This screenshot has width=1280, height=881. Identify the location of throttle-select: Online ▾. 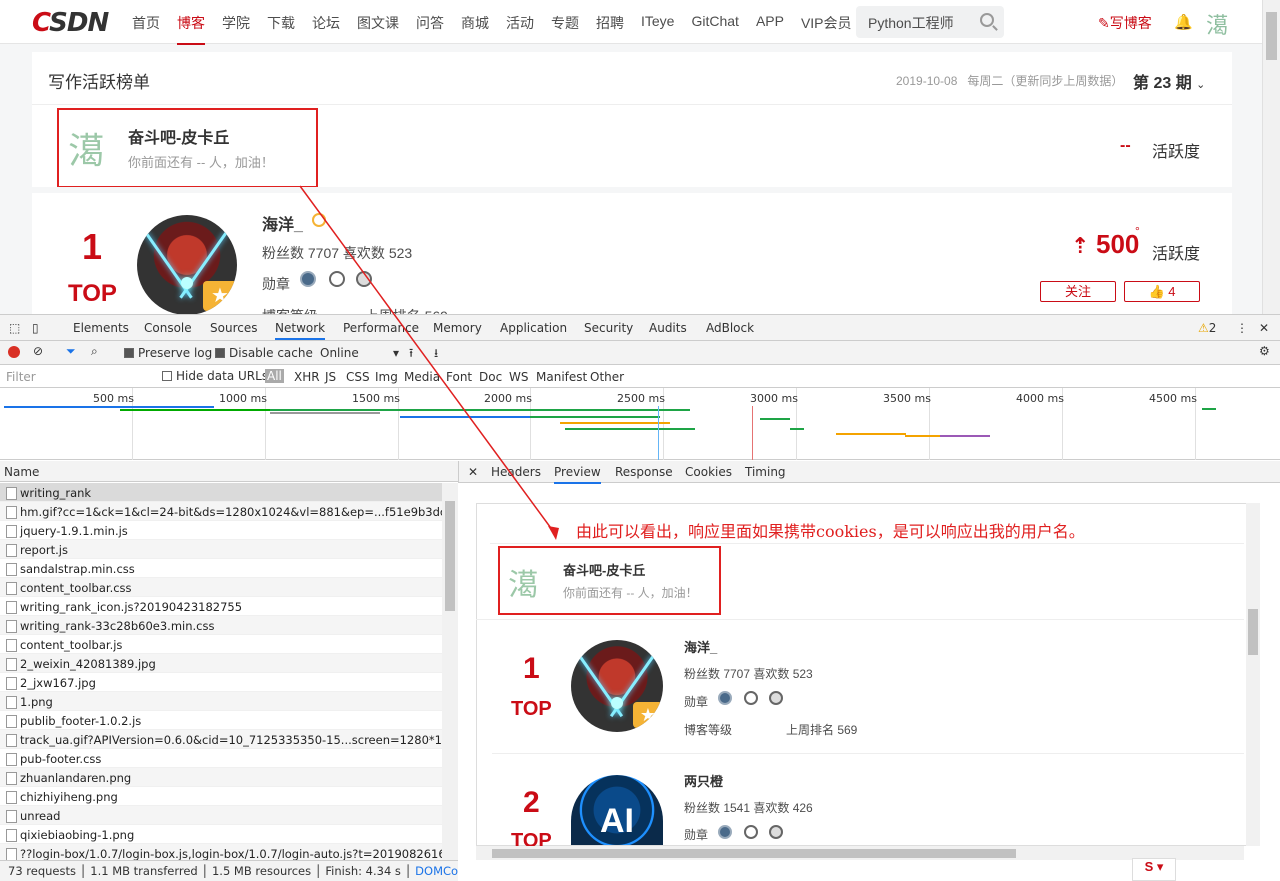
(359, 353).